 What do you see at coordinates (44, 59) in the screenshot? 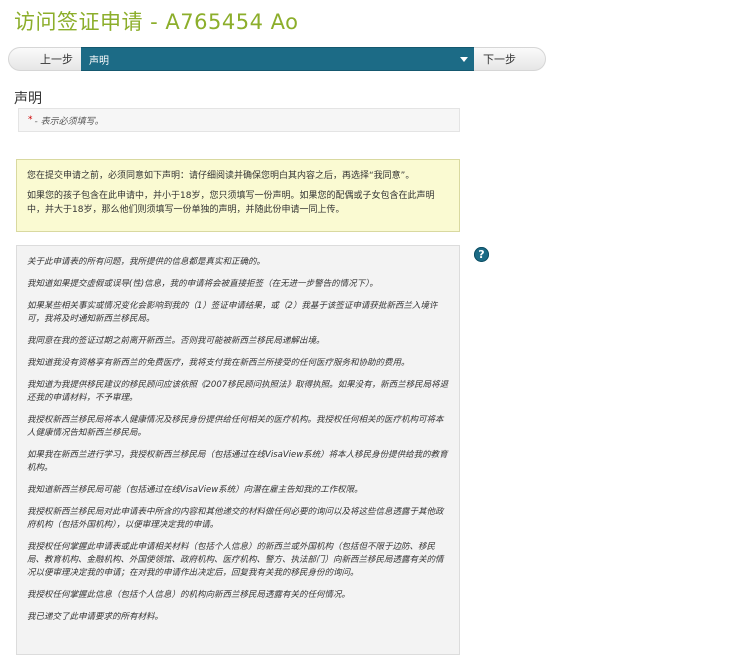
I see `previous-button: 上一步` at bounding box center [44, 59].